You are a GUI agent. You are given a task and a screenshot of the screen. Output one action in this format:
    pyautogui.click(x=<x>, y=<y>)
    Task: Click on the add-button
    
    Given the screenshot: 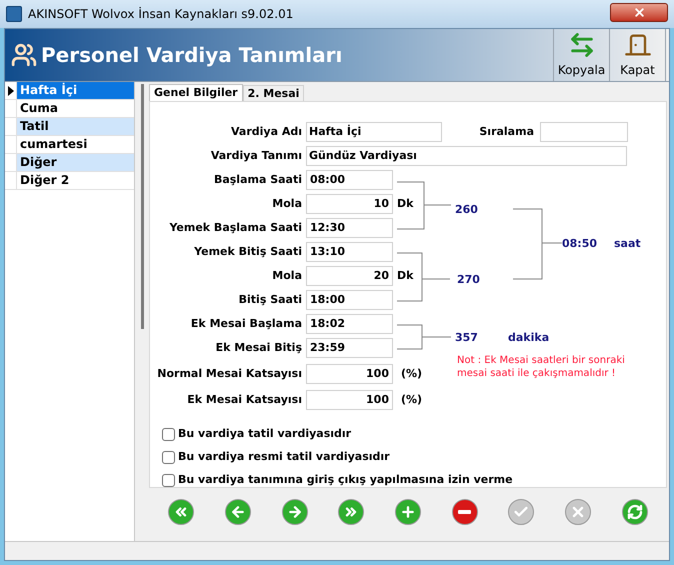 What is the action you would take?
    pyautogui.click(x=407, y=512)
    